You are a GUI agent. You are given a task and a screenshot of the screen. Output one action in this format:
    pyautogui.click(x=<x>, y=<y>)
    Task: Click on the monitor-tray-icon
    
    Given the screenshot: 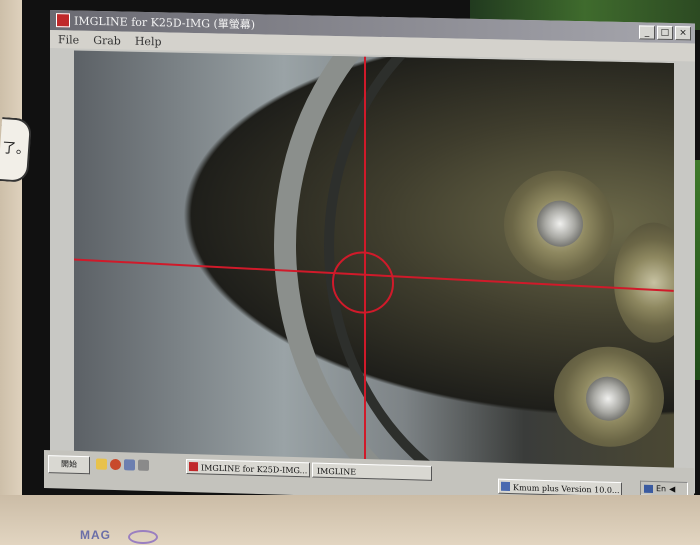 What is the action you would take?
    pyautogui.click(x=648, y=488)
    